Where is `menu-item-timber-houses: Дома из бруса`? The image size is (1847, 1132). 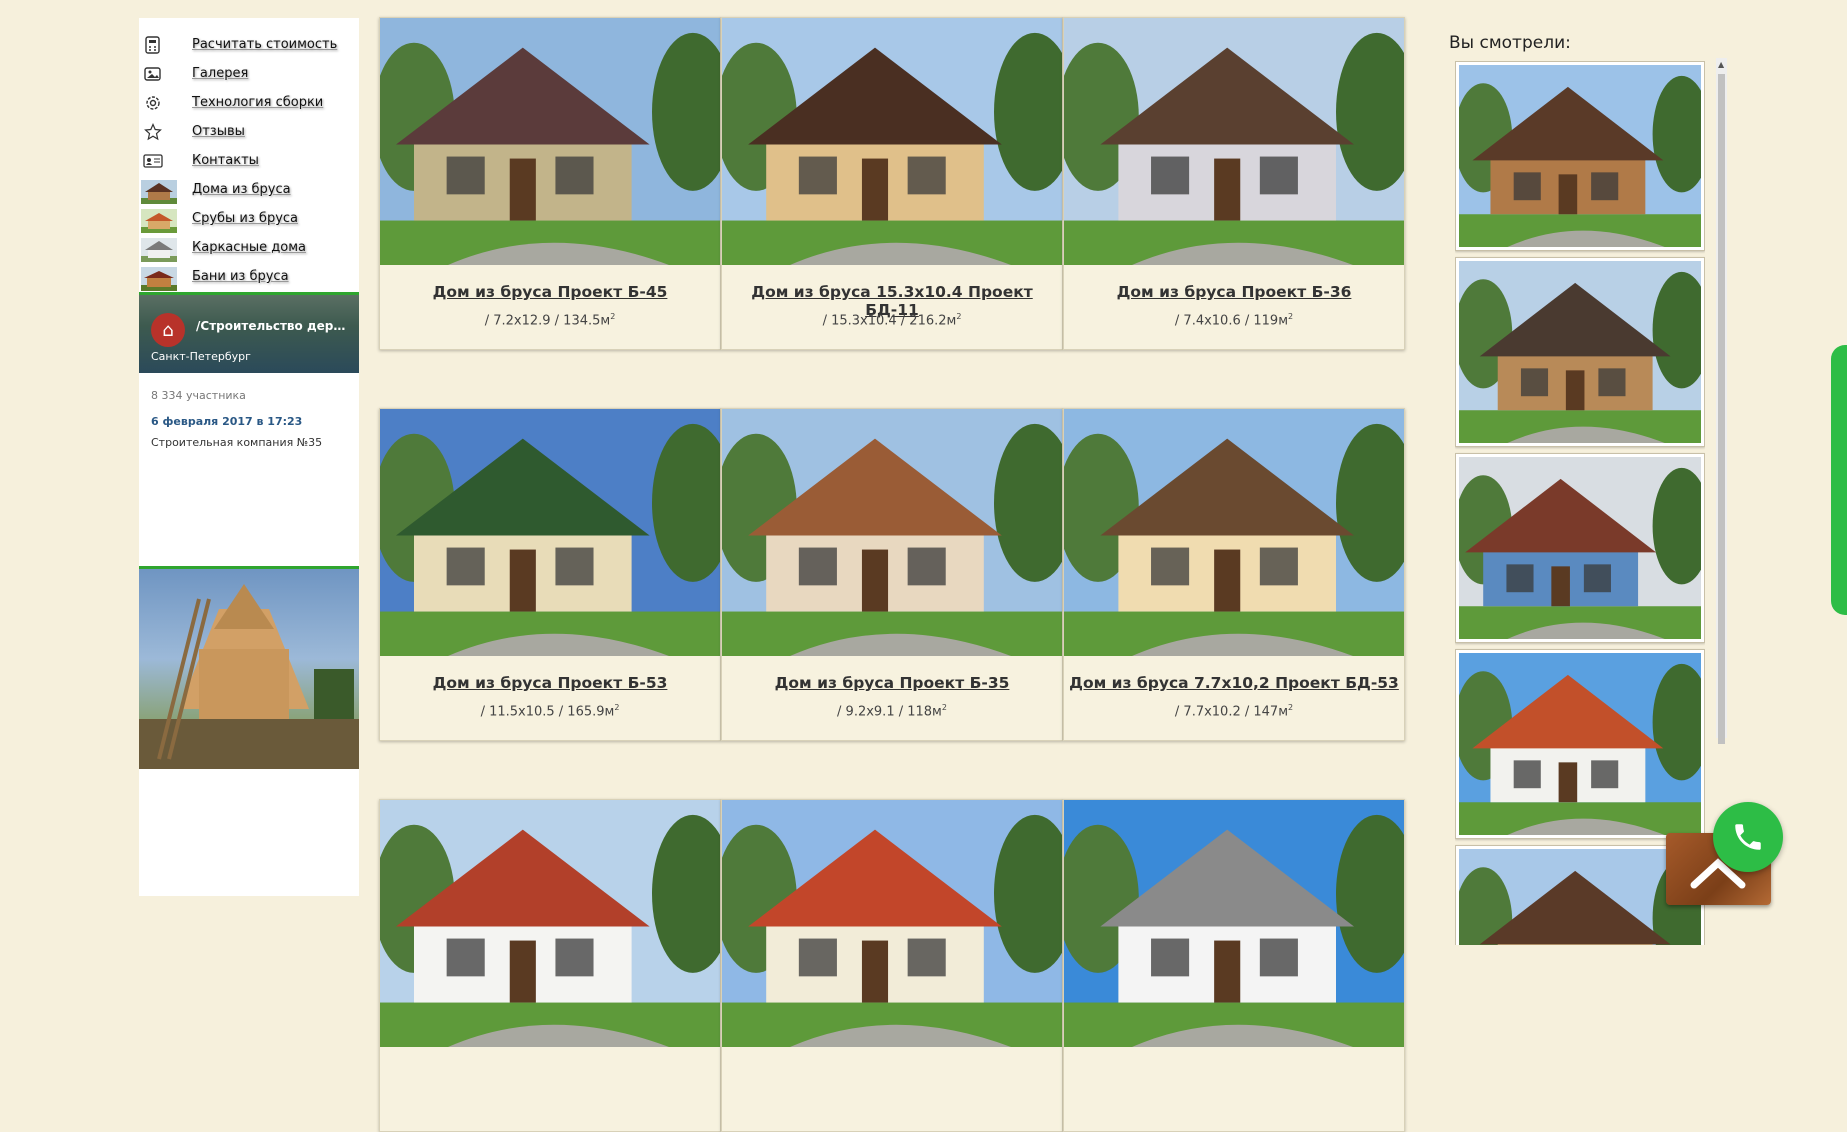
menu-item-timber-houses: Дома из бруса is located at coordinates (249, 193).